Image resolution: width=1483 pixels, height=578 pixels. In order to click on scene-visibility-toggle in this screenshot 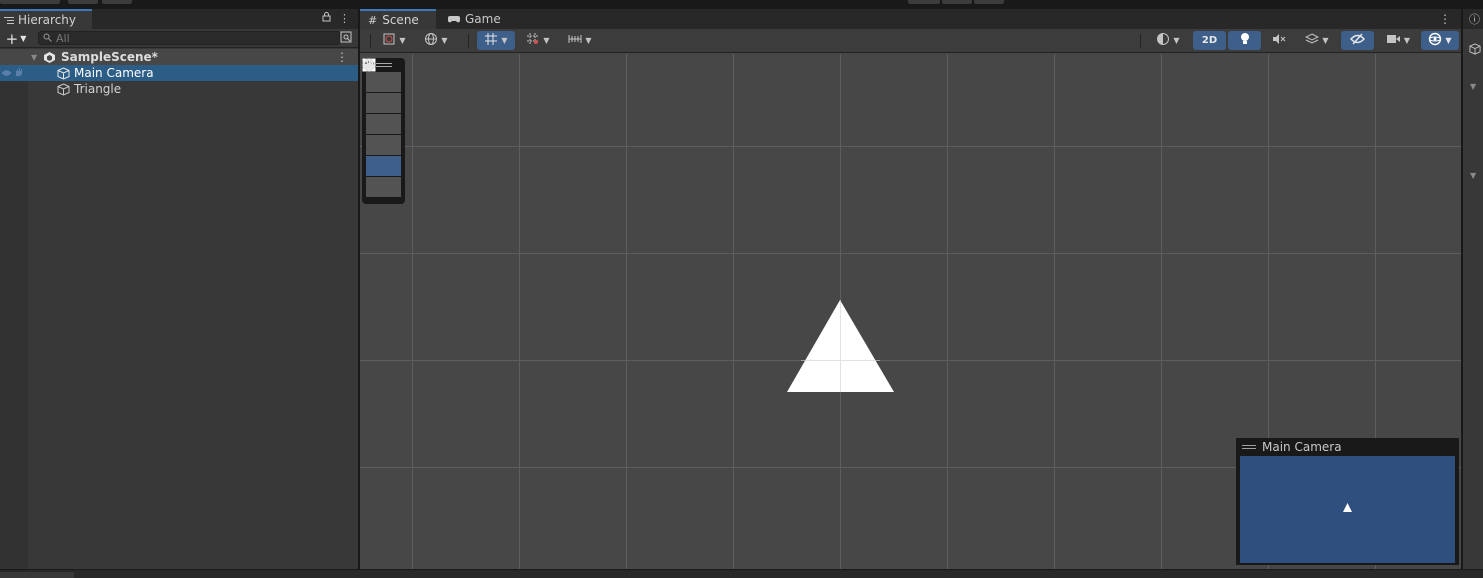, I will do `click(1357, 40)`.